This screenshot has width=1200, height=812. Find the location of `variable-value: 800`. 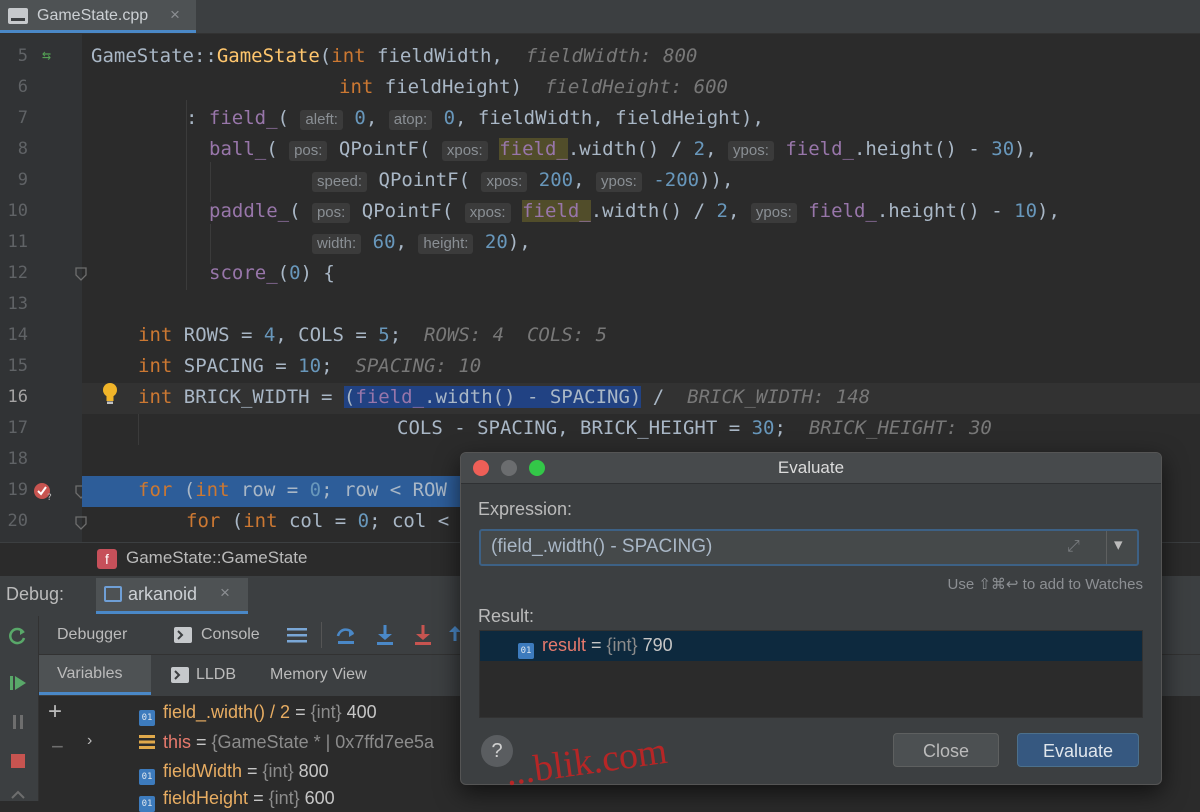

variable-value: 800 is located at coordinates (311, 771).